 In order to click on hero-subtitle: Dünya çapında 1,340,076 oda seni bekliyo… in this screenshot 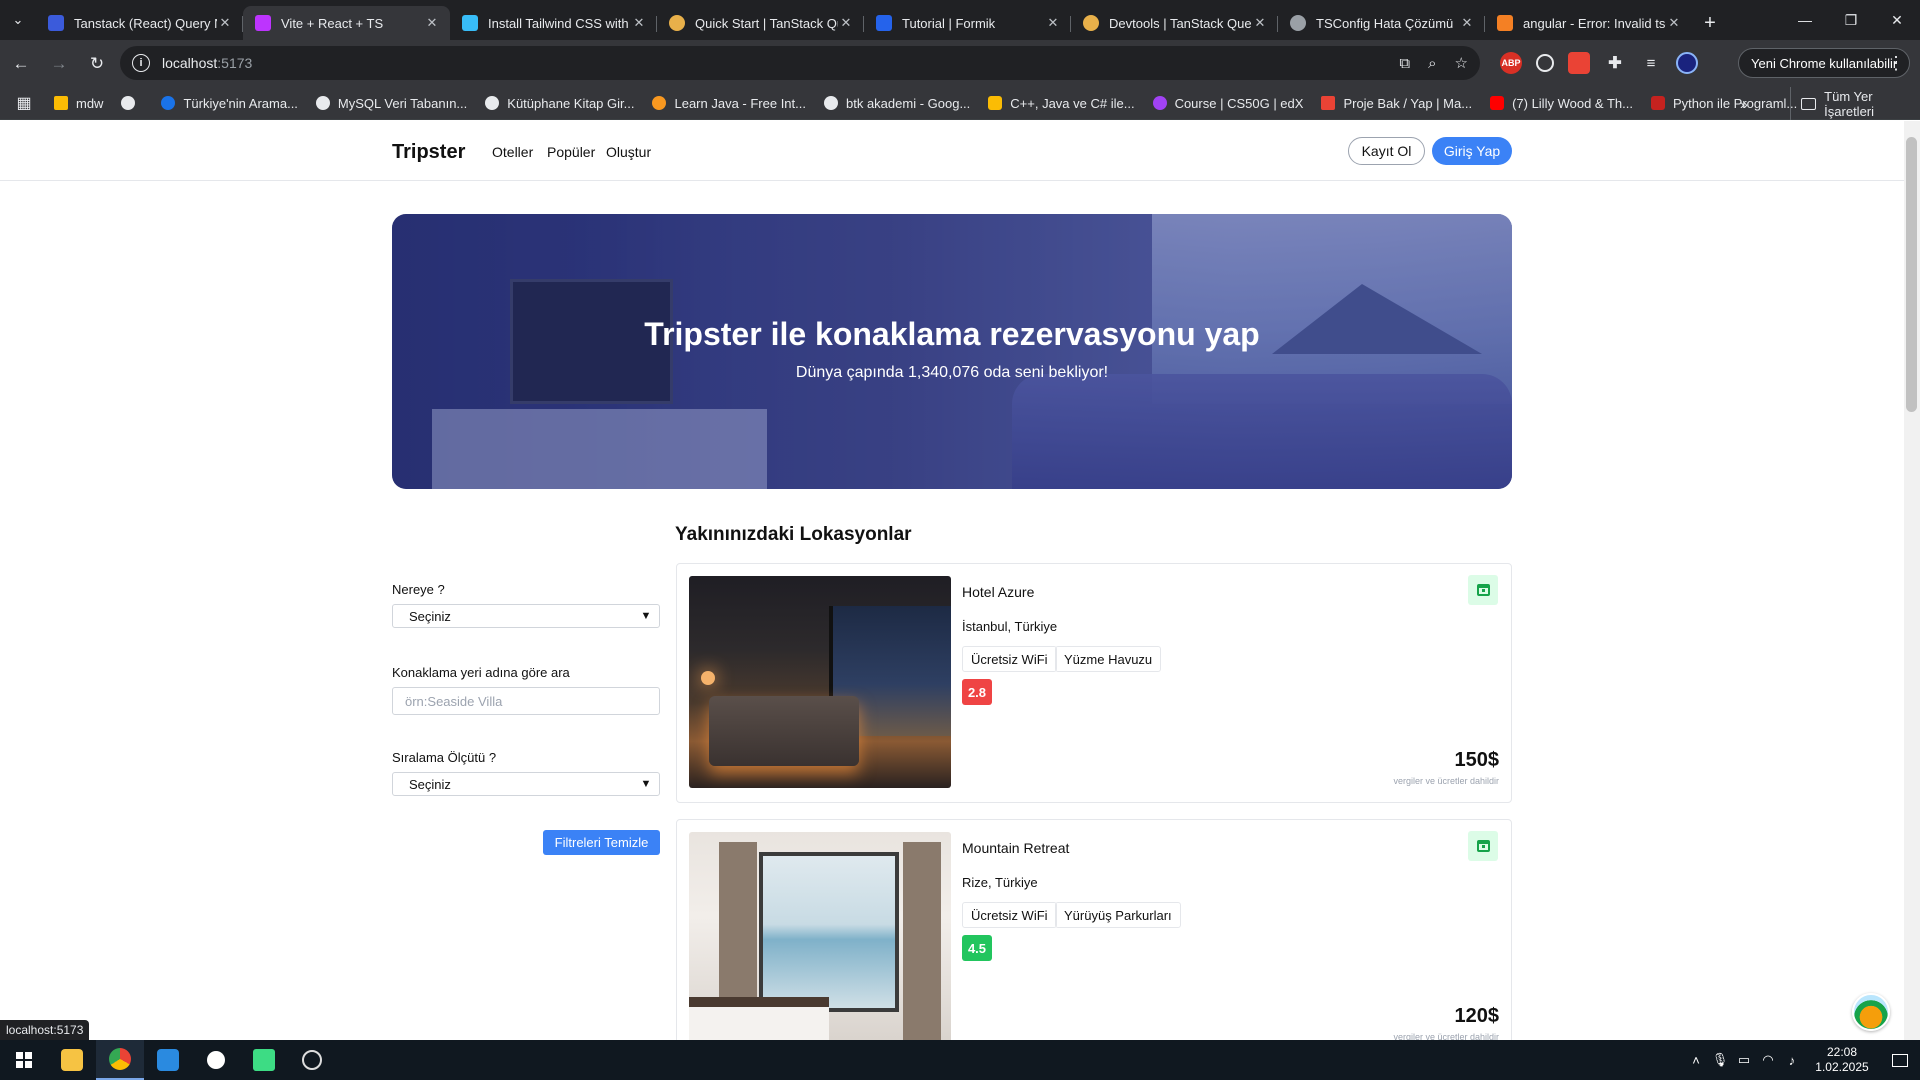, I will do `click(952, 372)`.